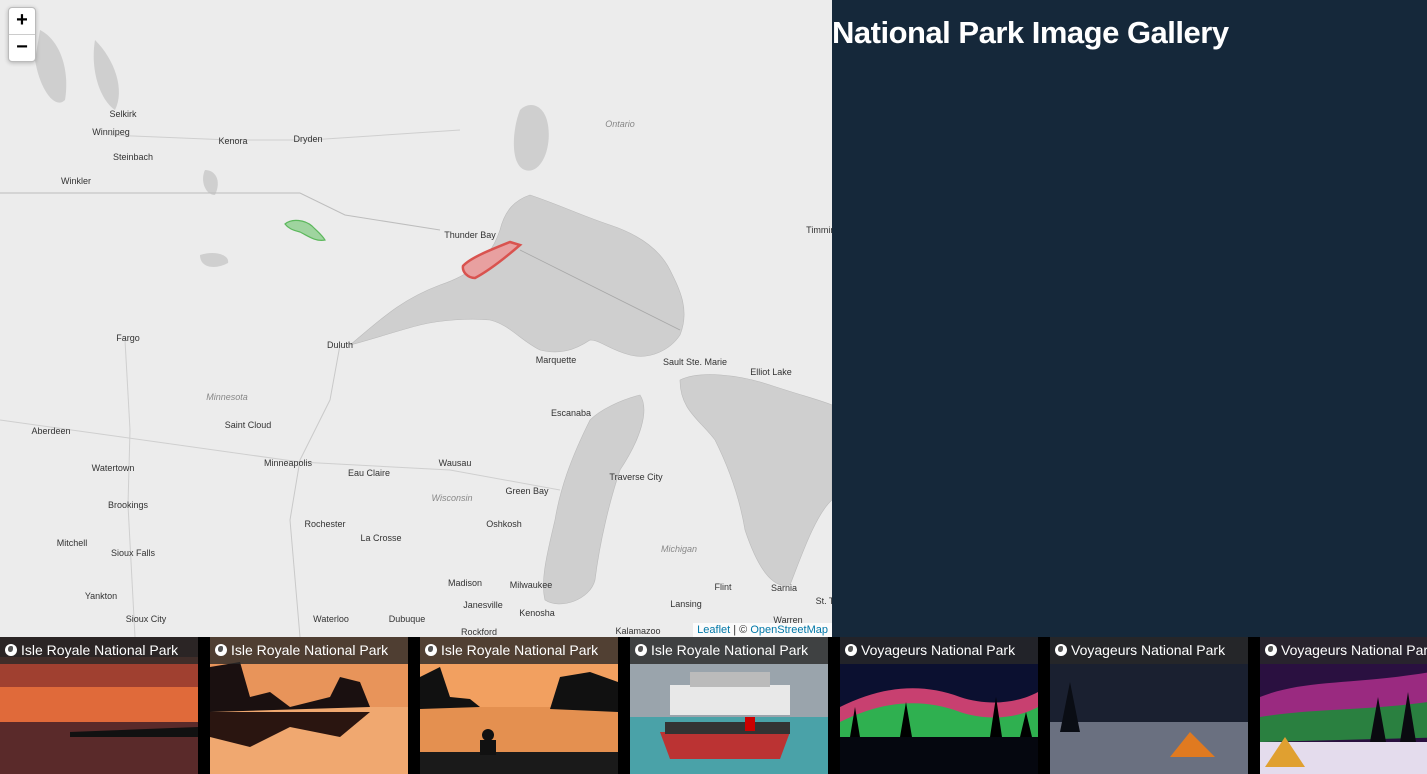  What do you see at coordinates (22, 21) in the screenshot?
I see `zoom-in-button: +` at bounding box center [22, 21].